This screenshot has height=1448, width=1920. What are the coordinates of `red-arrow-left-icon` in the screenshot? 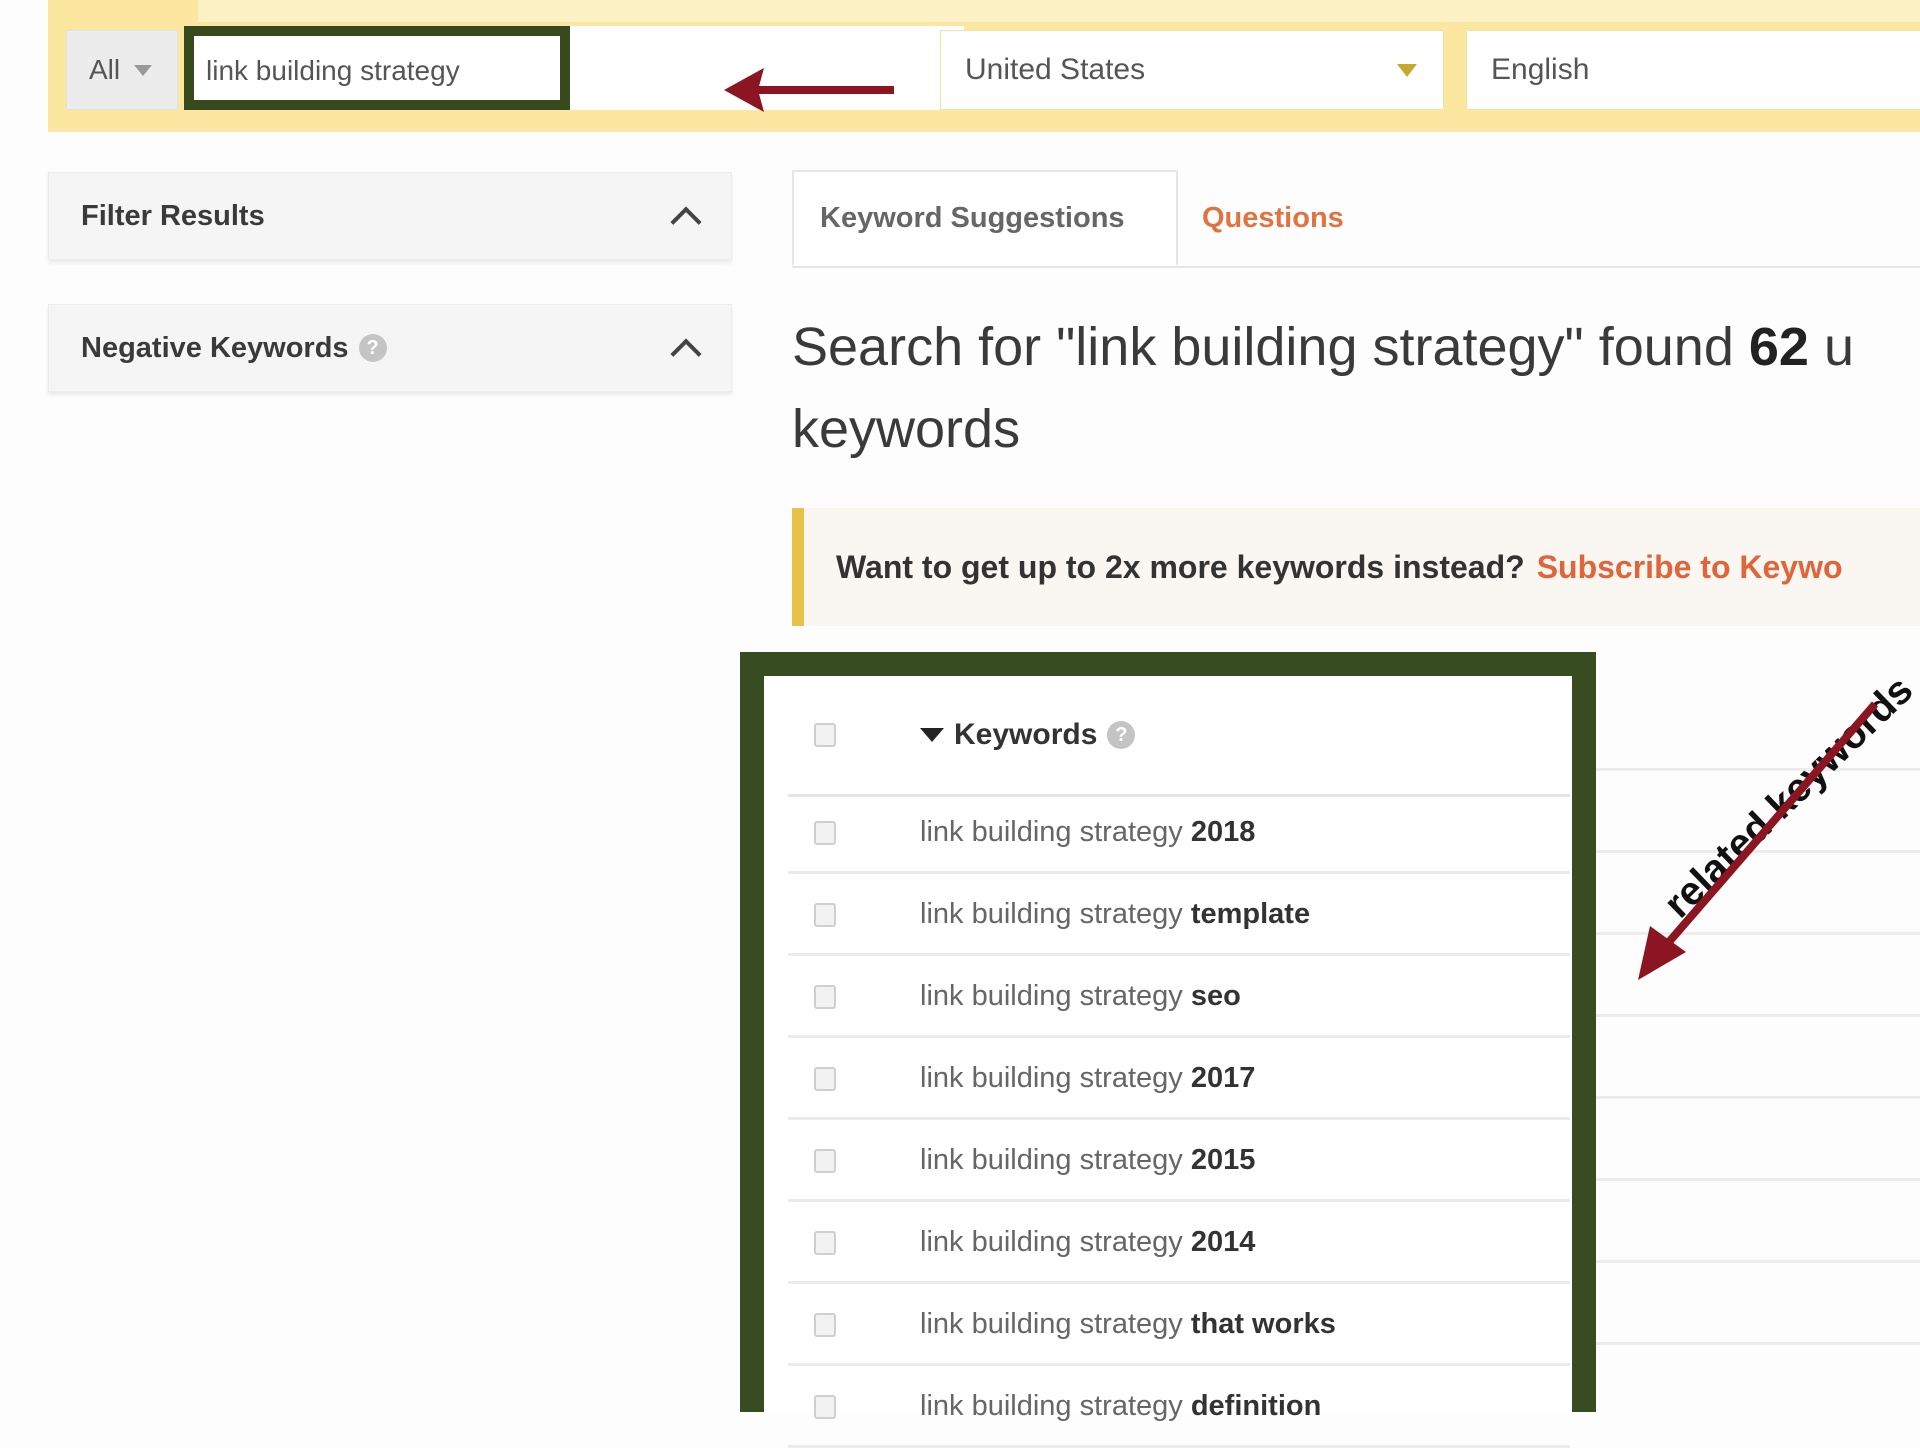 It's located at (809, 90).